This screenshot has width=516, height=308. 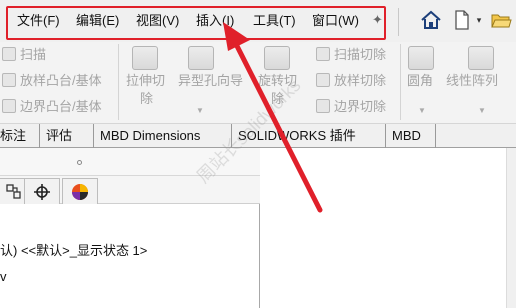 I want to click on loft-icon, so click(x=9, y=80).